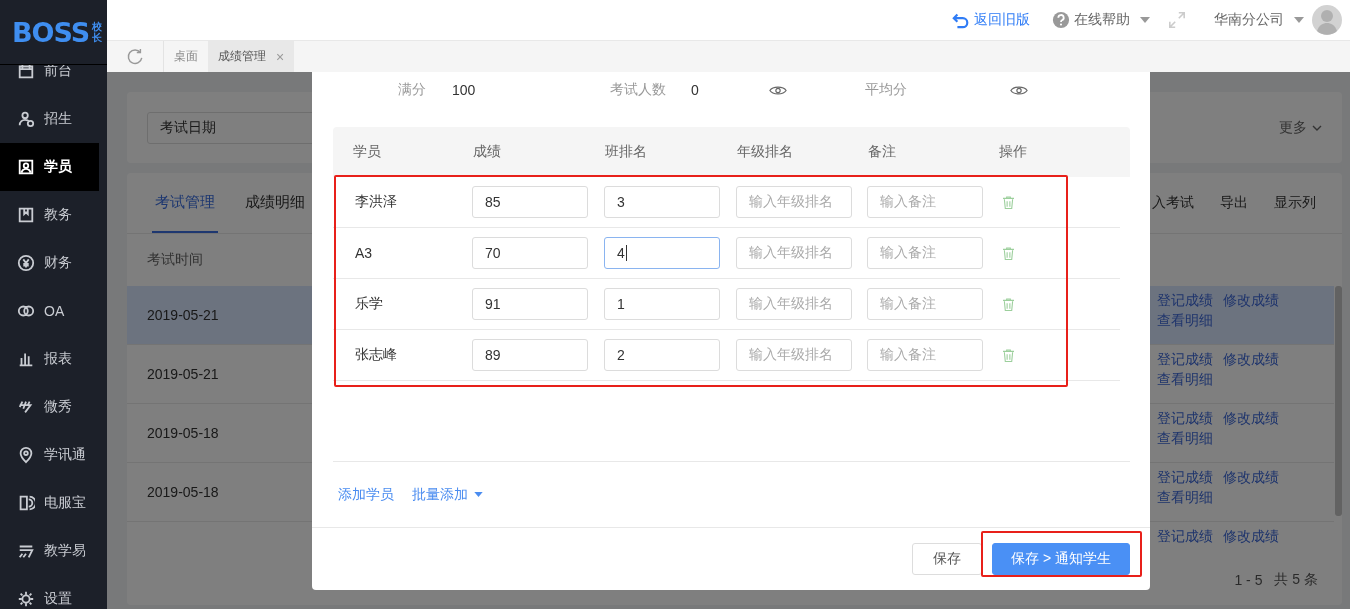  I want to click on save-notify-button: 保存 > 通知学生, so click(1061, 559).